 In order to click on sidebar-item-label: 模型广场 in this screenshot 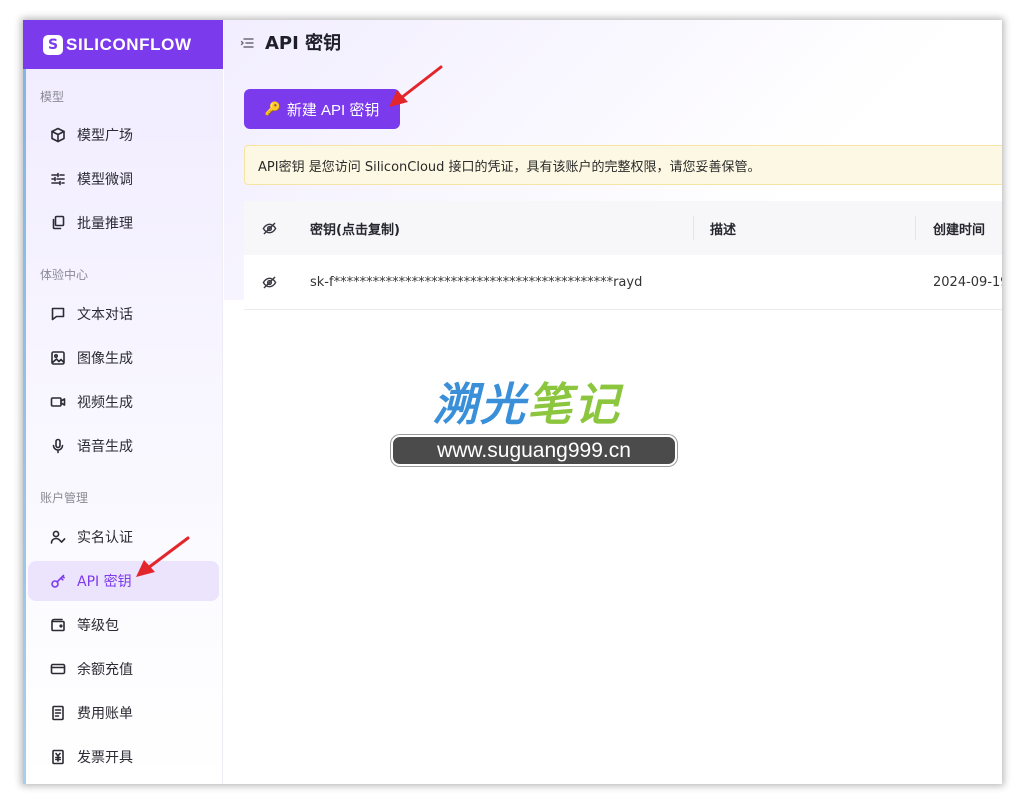, I will do `click(105, 136)`.